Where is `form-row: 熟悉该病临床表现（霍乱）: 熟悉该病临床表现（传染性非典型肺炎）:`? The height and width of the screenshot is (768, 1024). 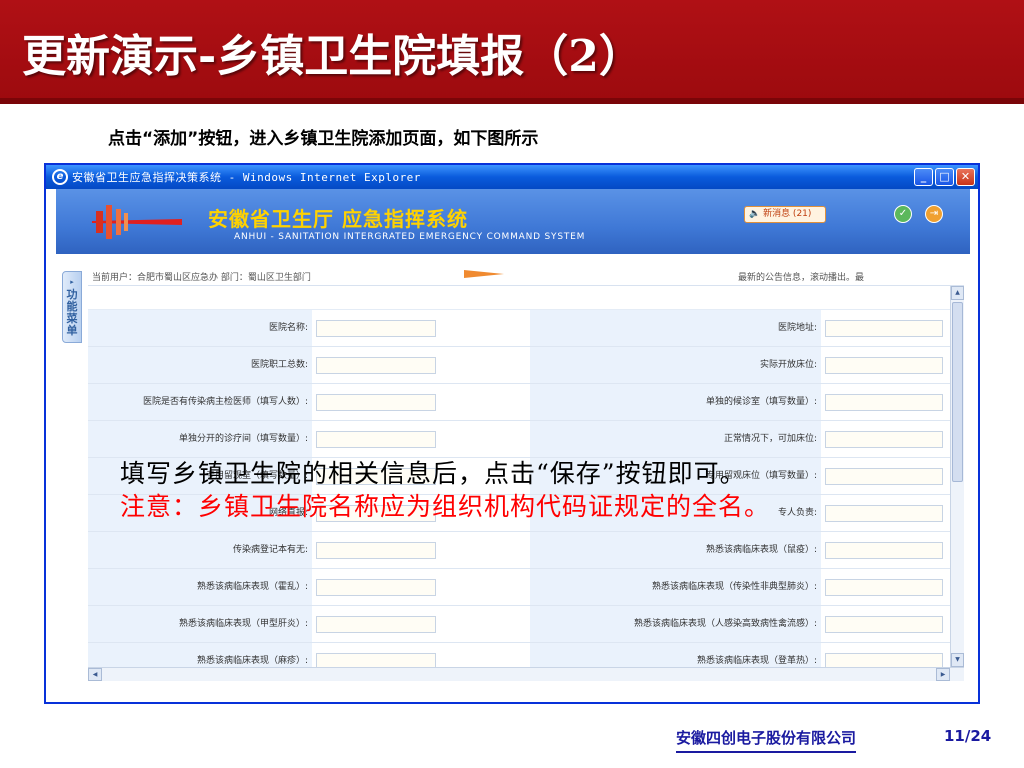
form-row: 熟悉该病临床表现（霍乱）: 熟悉该病临床表现（传染性非典型肺炎）: is located at coordinates (519, 587).